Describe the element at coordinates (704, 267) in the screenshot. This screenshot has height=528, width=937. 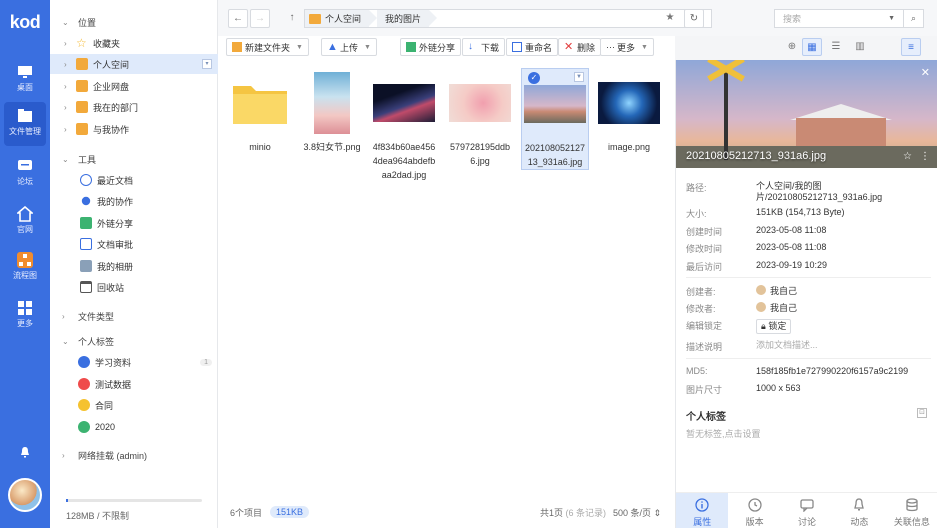
I see `prop-label: 最后访问` at that location.